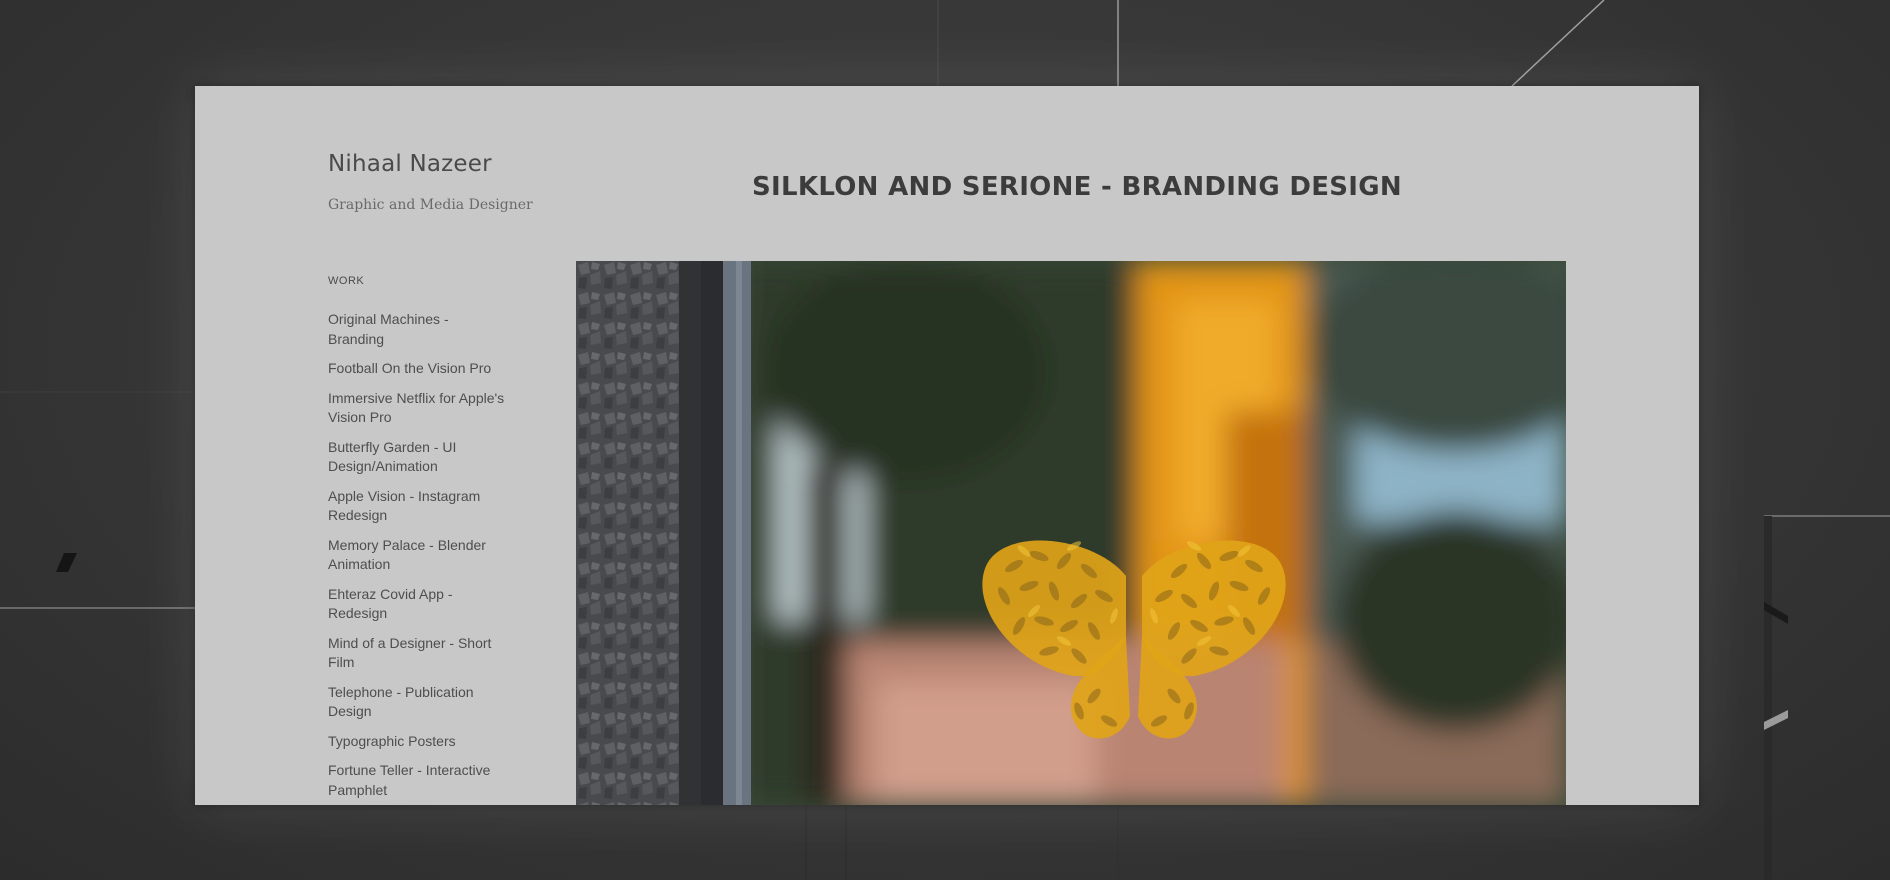  Describe the element at coordinates (430, 205) in the screenshot. I see `site-tagline: Graphic and Media Designer` at that location.